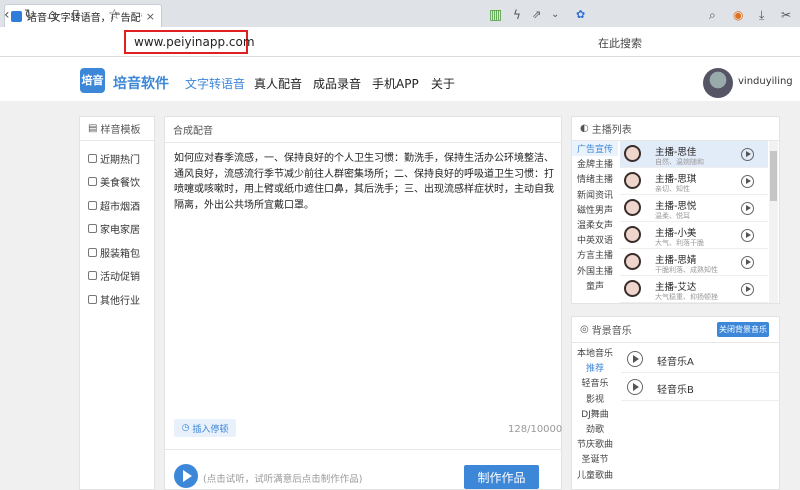 The height and width of the screenshot is (490, 800). I want to click on nav-mobile-app: 手机APP, so click(395, 83).